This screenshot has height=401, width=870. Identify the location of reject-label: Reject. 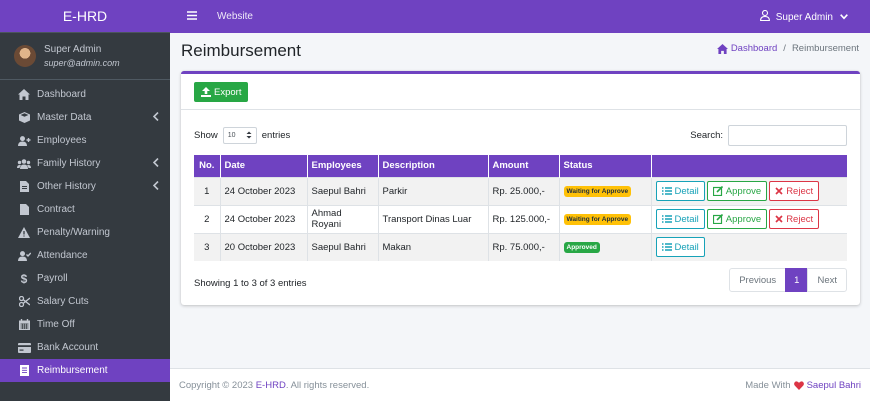
(800, 219).